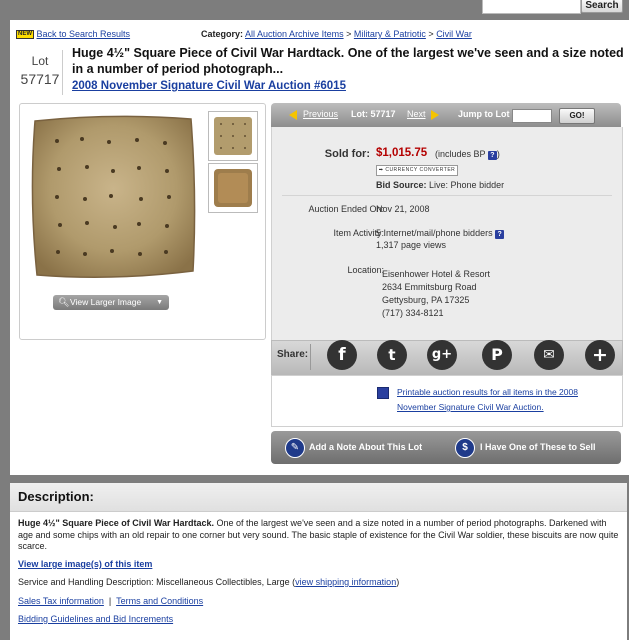  I want to click on description-header, so click(318, 497).